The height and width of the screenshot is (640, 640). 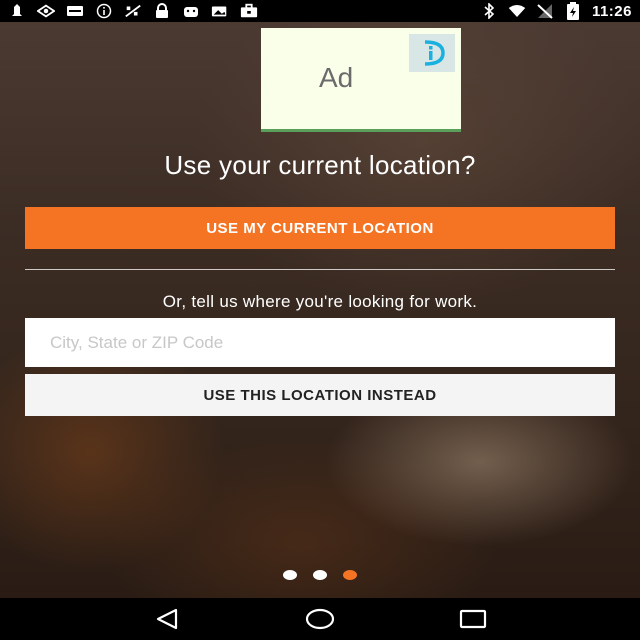 I want to click on use-current-location-button: USE MY CURRENT LOCATION, so click(x=320, y=228).